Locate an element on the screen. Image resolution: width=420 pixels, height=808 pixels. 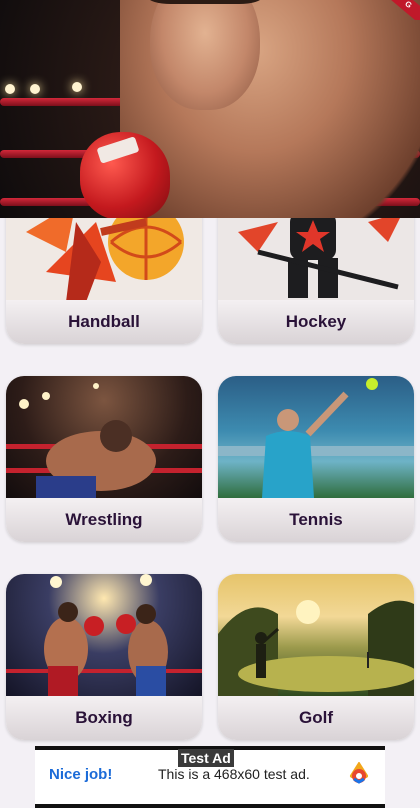
sport-card-tennis: Tennis is located at coordinates (316, 459).